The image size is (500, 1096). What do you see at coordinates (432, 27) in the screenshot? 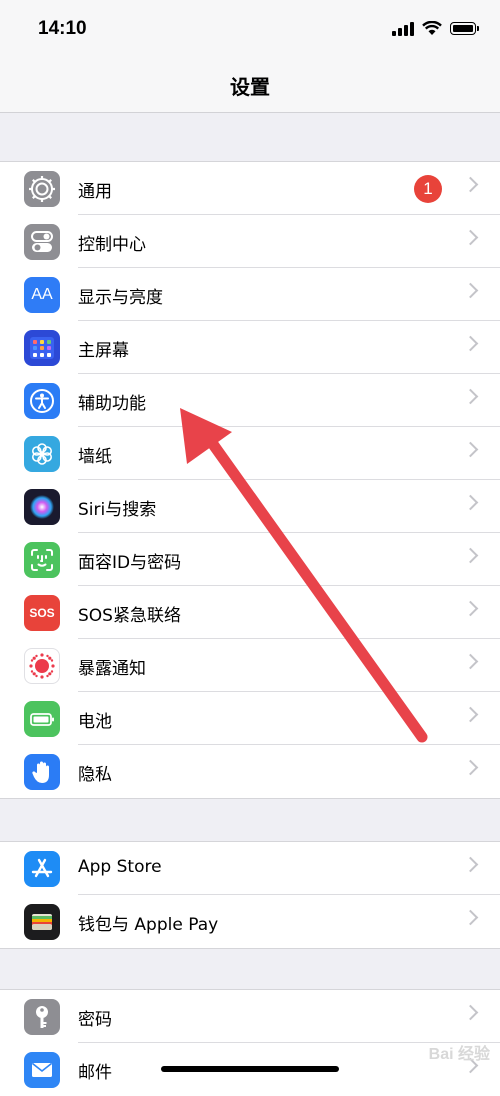
I see `wifi-icon` at bounding box center [432, 27].